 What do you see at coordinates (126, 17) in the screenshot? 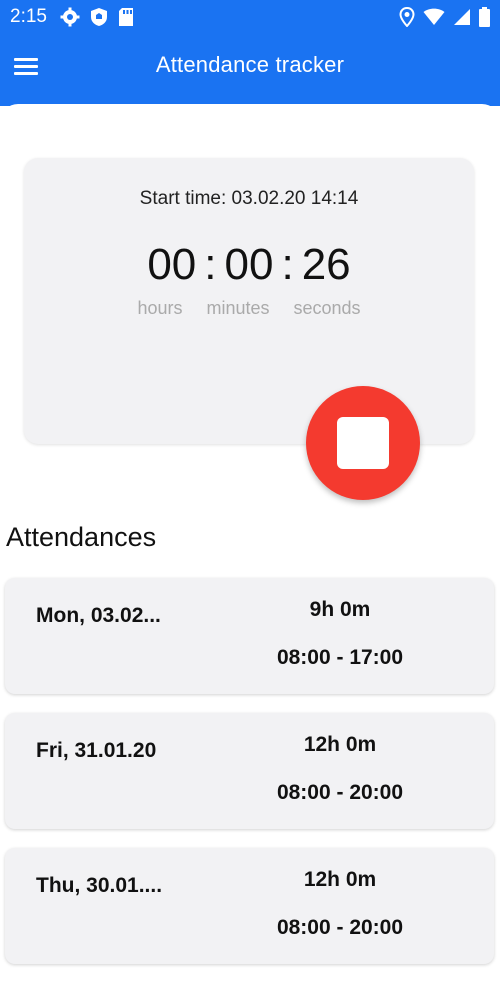
I see `sd-card-icon` at bounding box center [126, 17].